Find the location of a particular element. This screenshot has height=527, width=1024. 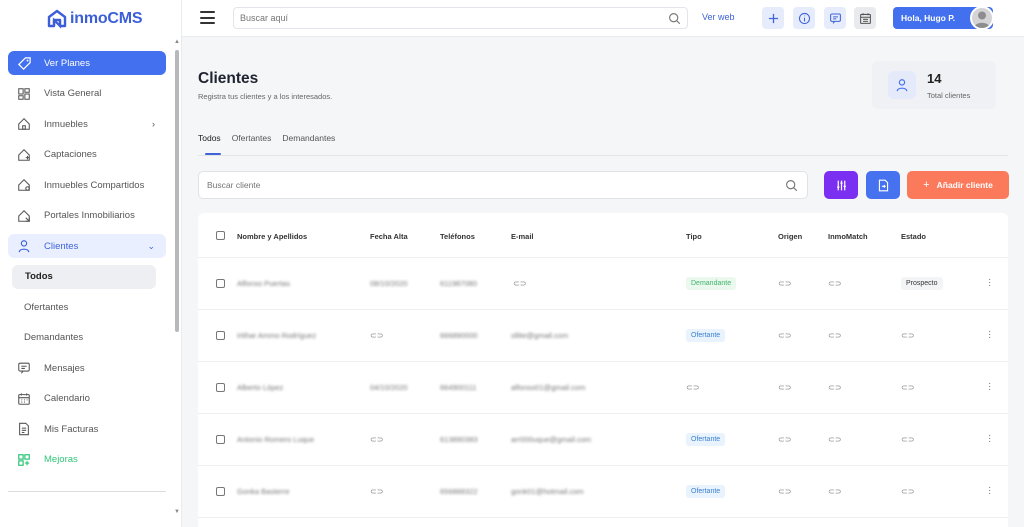

home-icon is located at coordinates (24, 124).